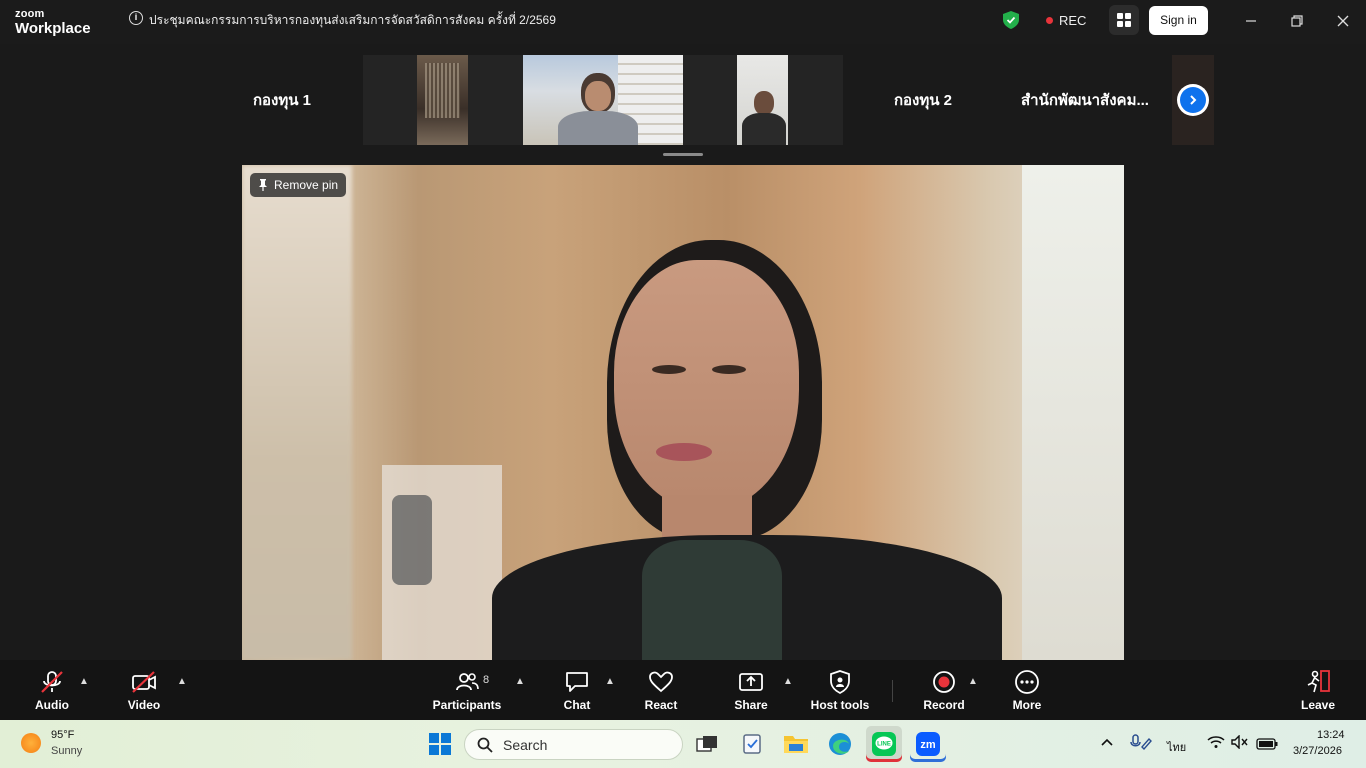 This screenshot has width=1366, height=768. Describe the element at coordinates (1073, 412) in the screenshot. I see `bg-right-blur` at that location.